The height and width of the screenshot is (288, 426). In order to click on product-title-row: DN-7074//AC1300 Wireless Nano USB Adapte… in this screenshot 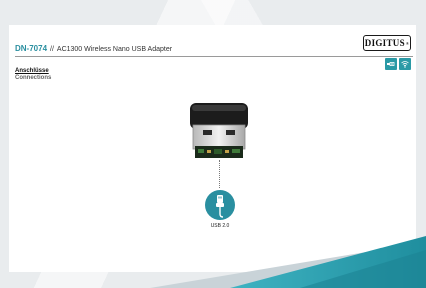, I will do `click(214, 50)`.